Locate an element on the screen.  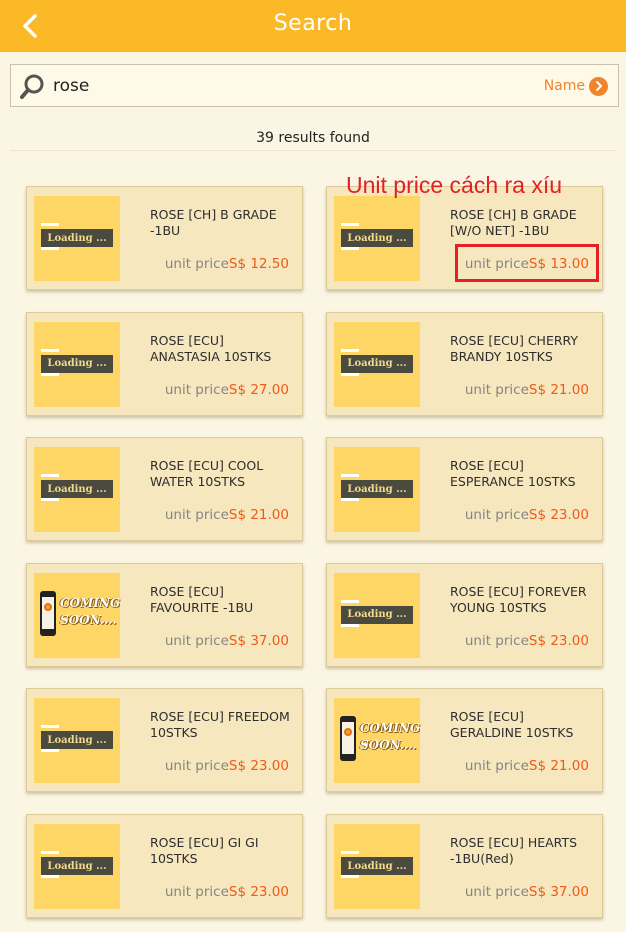
unit-price-value: S$ 27.00 is located at coordinates (258, 389).